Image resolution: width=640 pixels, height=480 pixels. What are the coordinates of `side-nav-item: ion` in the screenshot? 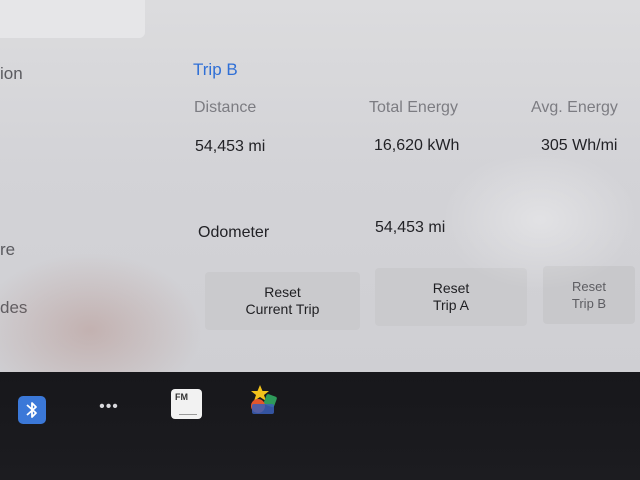 It's located at (11, 74).